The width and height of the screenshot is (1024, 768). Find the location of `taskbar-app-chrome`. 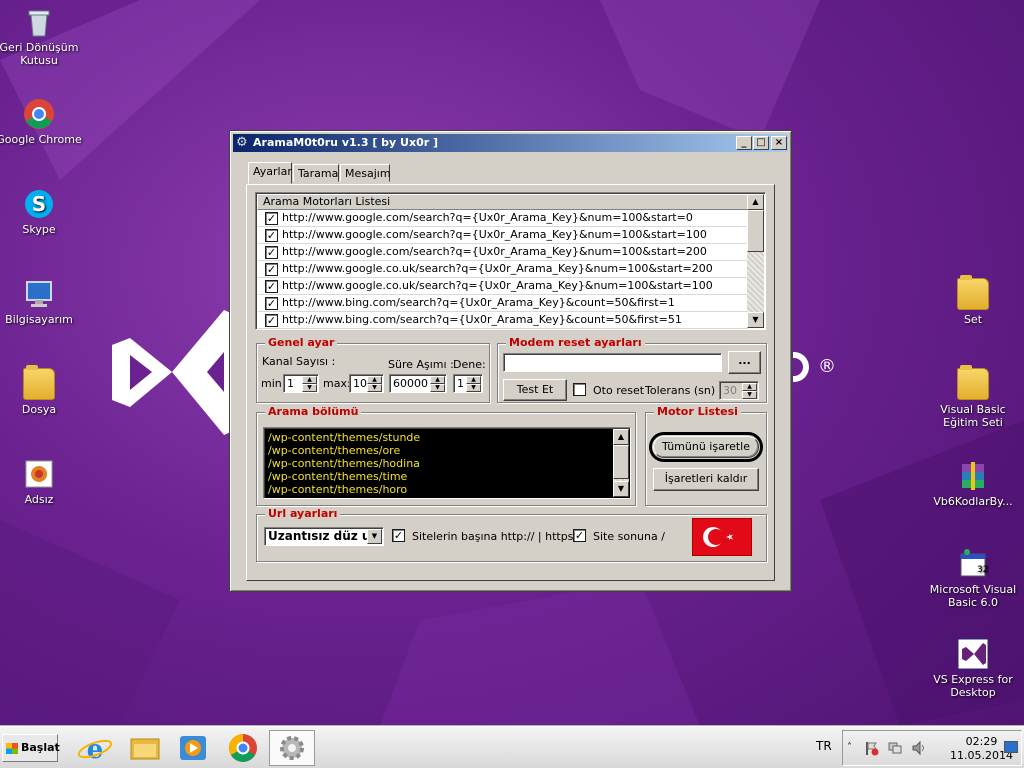

taskbar-app-chrome is located at coordinates (243, 748).